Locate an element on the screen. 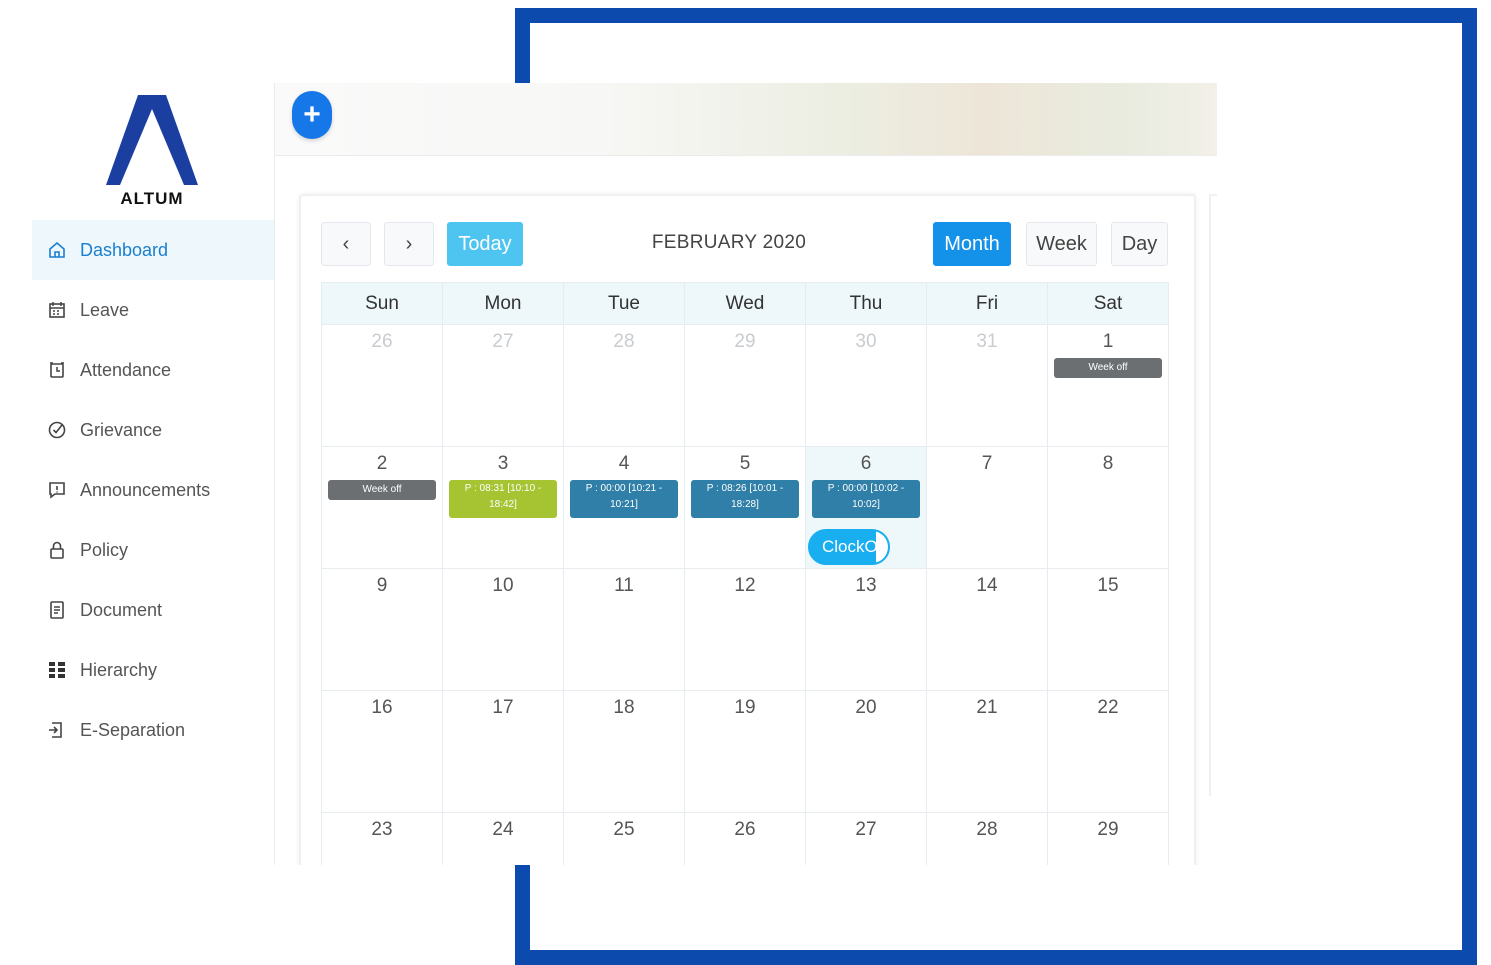 Image resolution: width=1491 pixels, height=965 pixels. day-number: 16 is located at coordinates (382, 707).